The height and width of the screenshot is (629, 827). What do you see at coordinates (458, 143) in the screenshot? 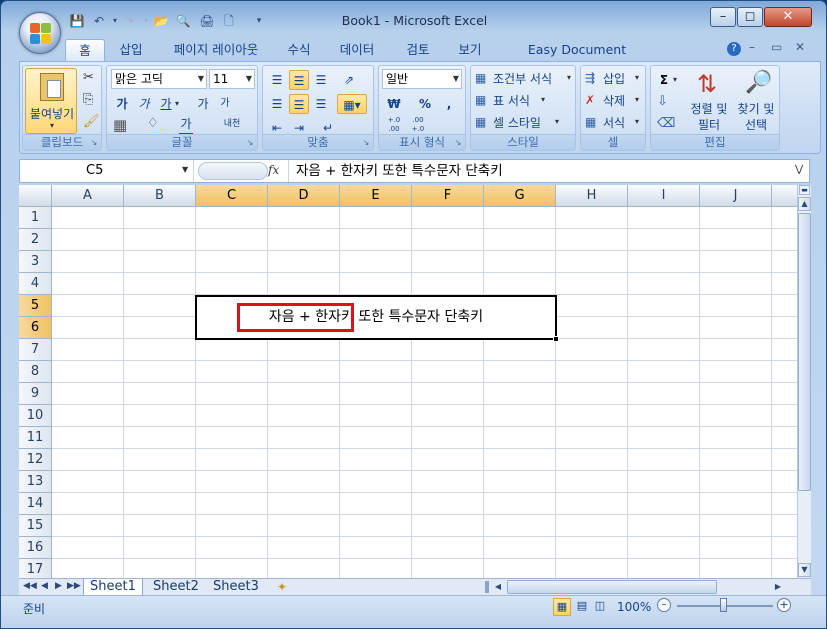
I see `number-launcher-icon: ↘` at bounding box center [458, 143].